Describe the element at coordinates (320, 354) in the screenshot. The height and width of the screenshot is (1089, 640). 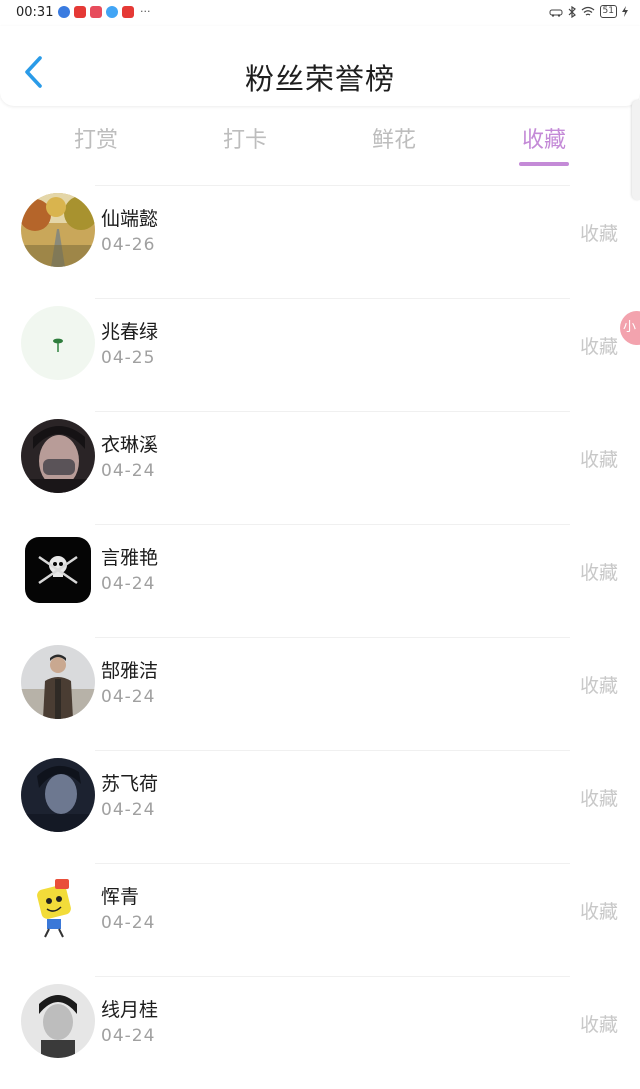
I see `list-item: 兆春绿 04-25 收藏` at that location.